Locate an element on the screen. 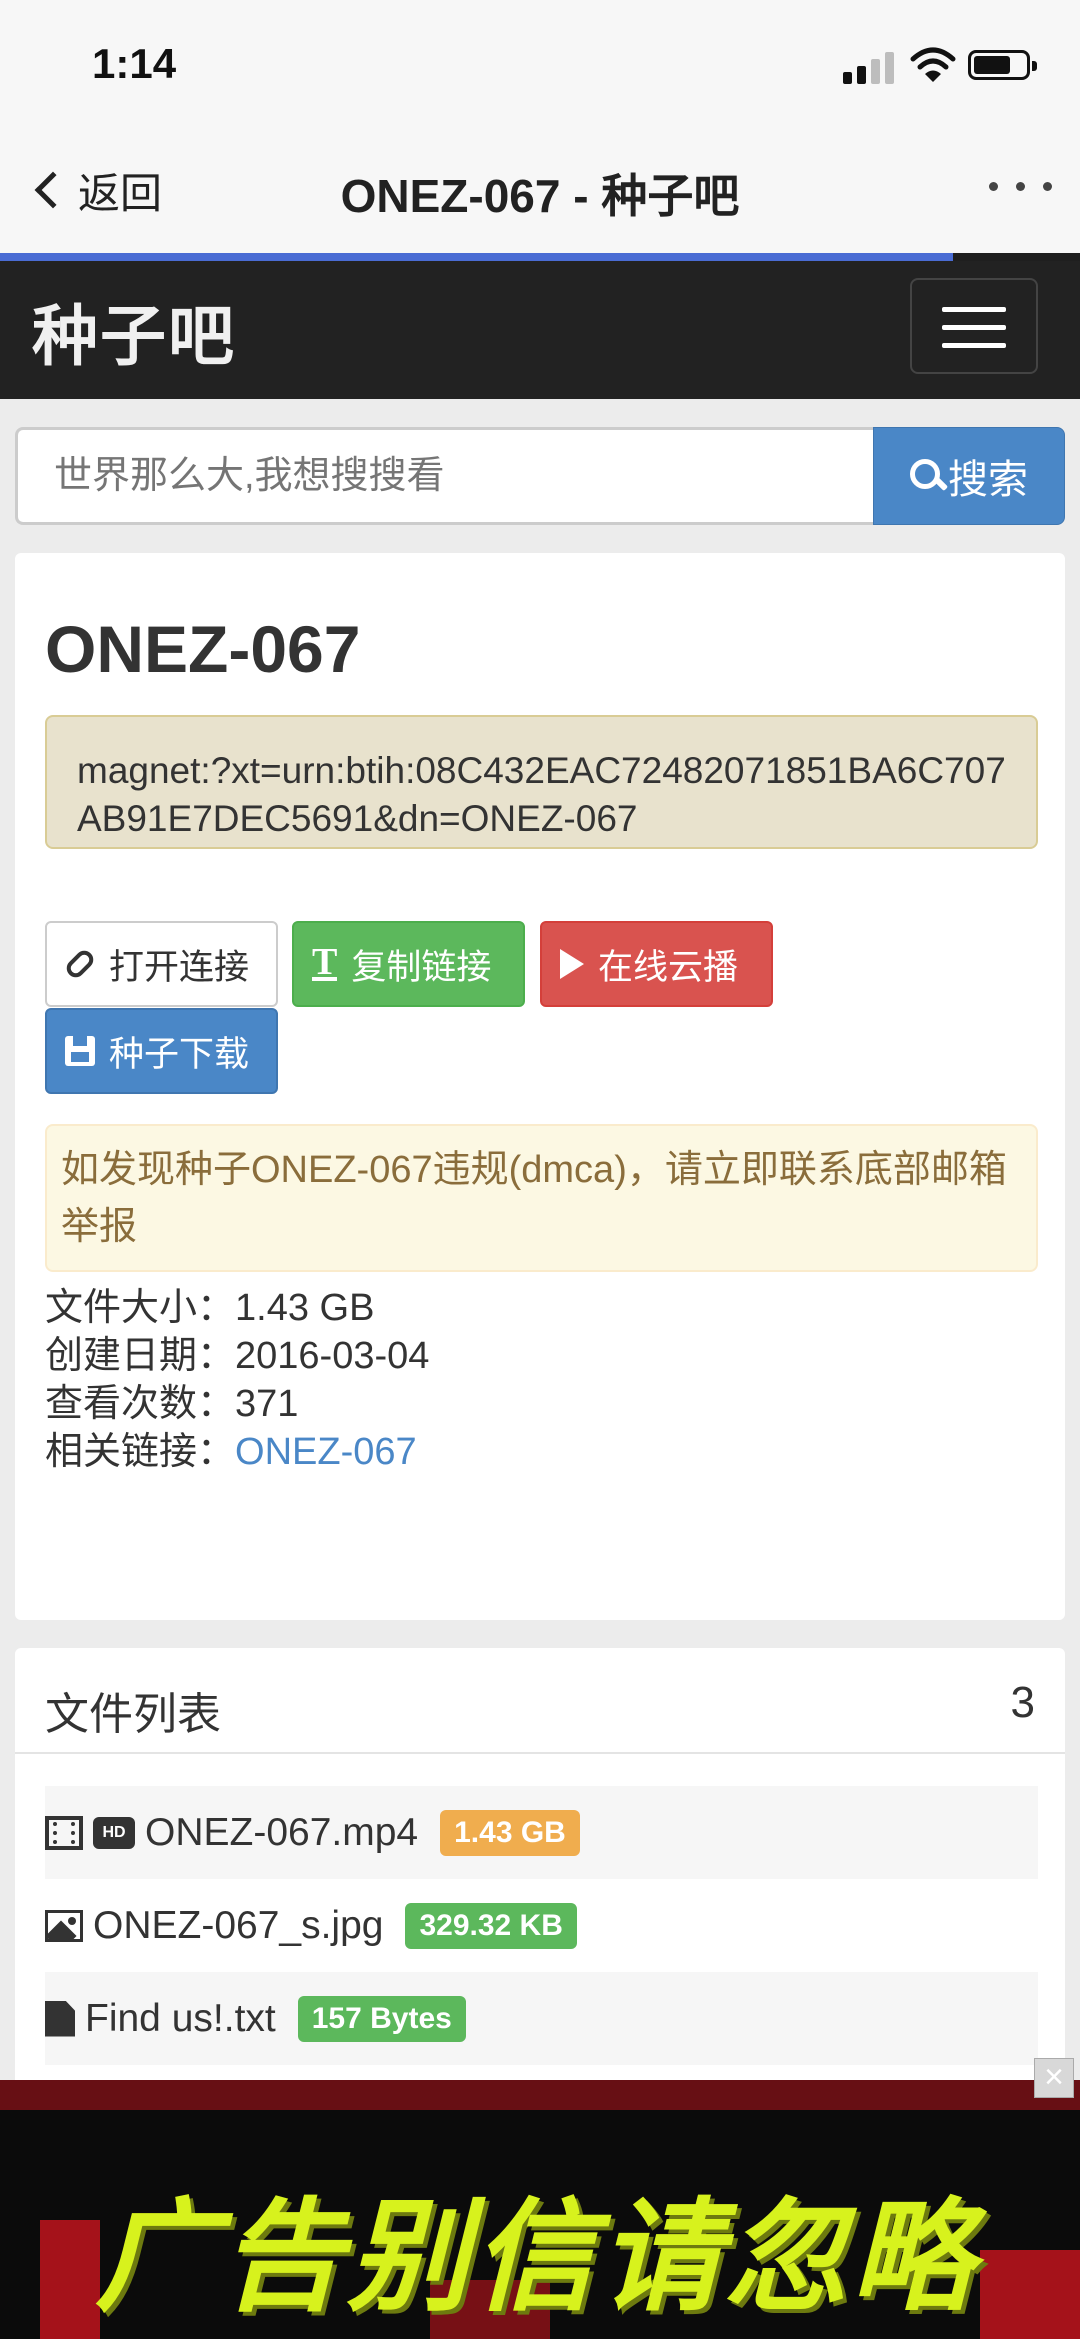 The height and width of the screenshot is (2339, 1080). torrent-download-button: 种子下载 is located at coordinates (161, 1051).